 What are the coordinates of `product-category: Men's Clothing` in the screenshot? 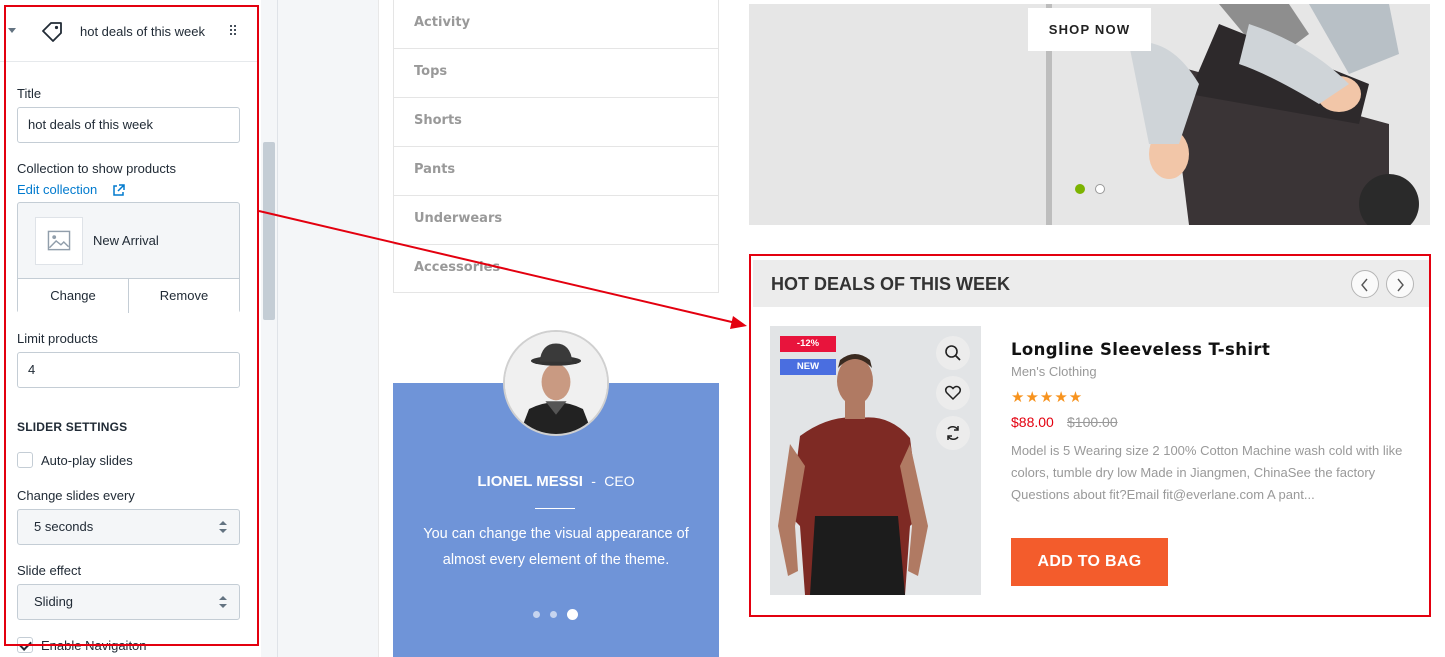 It's located at (1054, 371).